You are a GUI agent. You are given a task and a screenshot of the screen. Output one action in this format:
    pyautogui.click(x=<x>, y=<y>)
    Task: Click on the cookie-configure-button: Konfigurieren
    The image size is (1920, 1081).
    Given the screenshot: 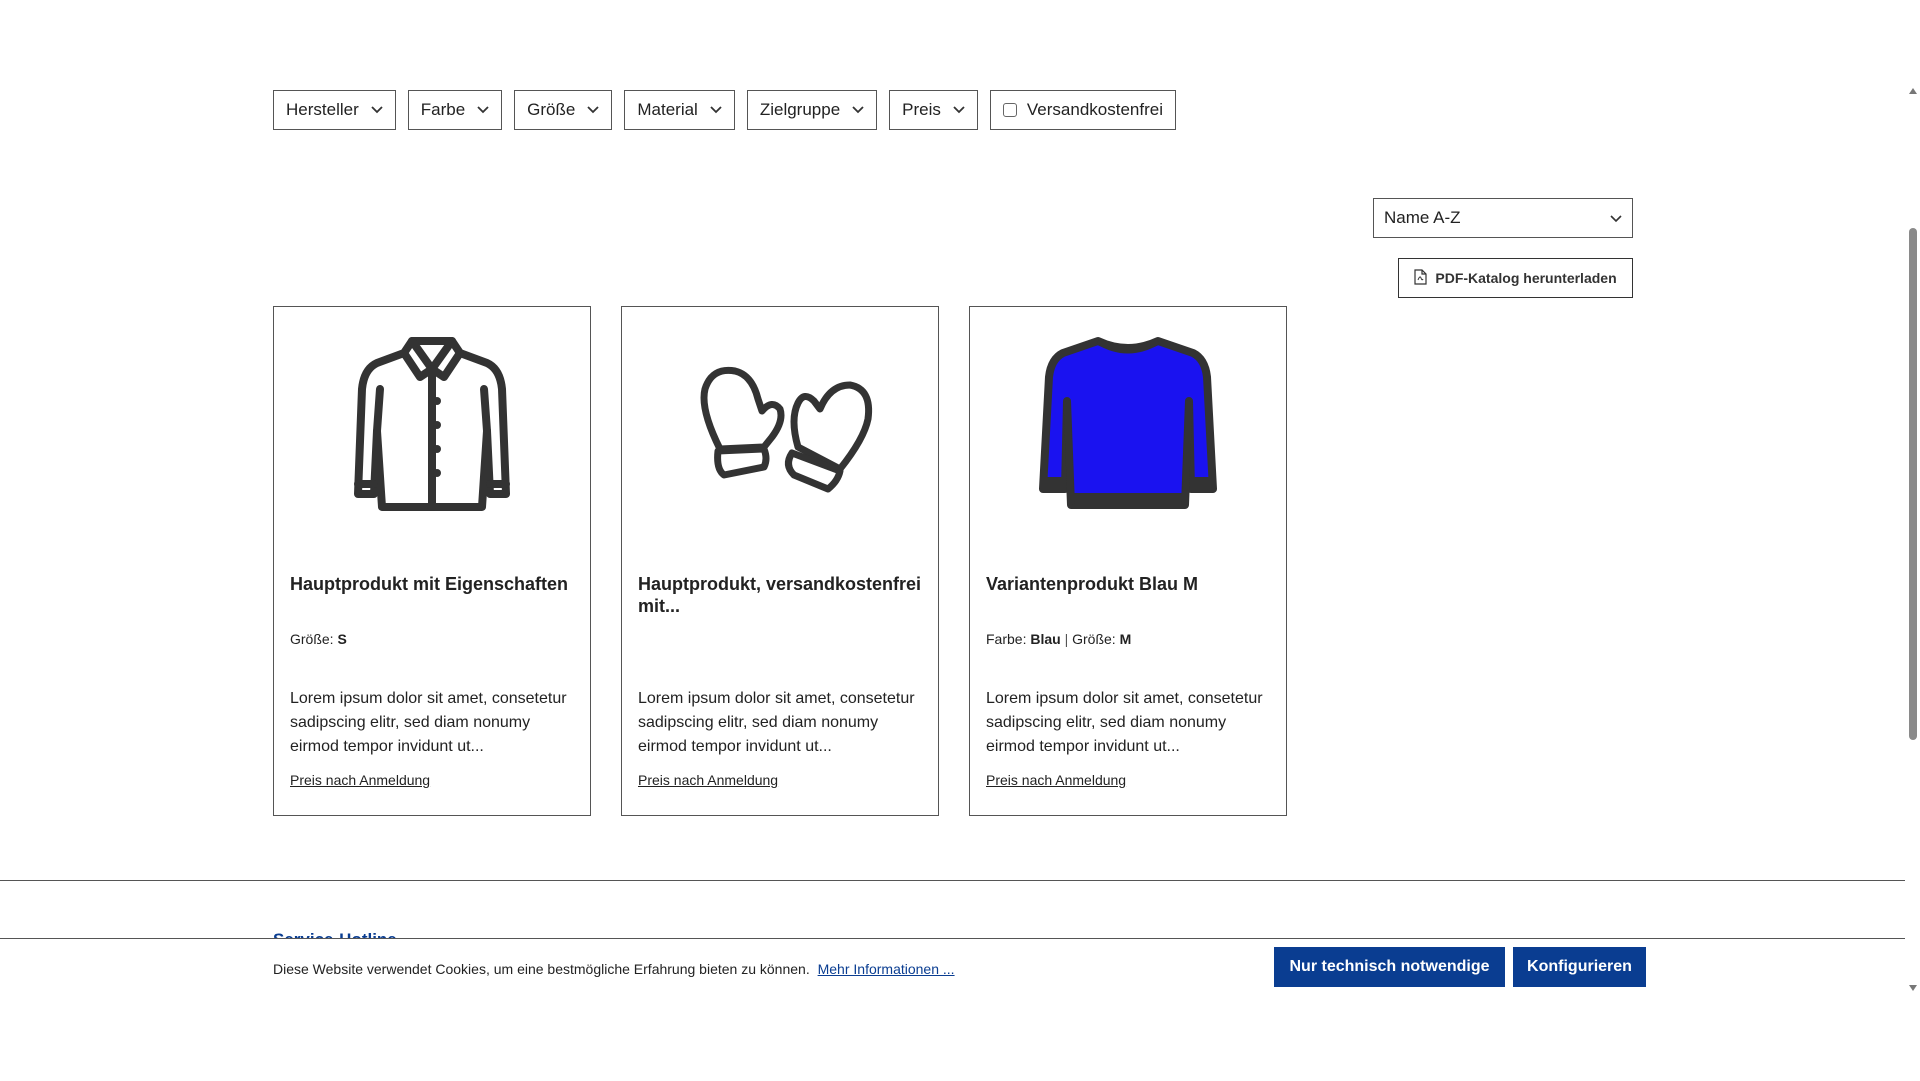 What is the action you would take?
    pyautogui.click(x=1579, y=967)
    